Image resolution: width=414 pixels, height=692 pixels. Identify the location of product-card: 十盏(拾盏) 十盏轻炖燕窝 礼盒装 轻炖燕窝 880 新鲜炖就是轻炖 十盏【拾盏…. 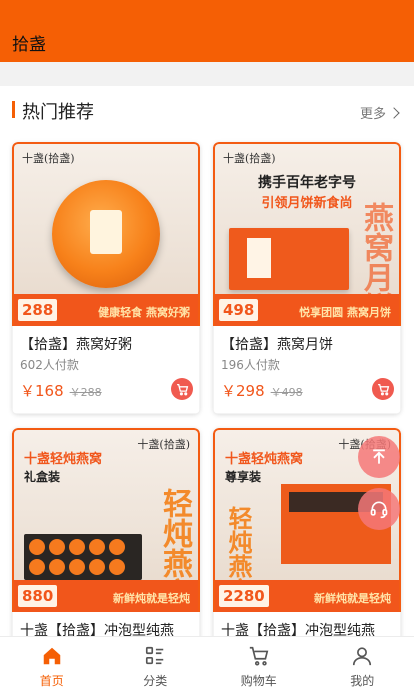
(106, 532).